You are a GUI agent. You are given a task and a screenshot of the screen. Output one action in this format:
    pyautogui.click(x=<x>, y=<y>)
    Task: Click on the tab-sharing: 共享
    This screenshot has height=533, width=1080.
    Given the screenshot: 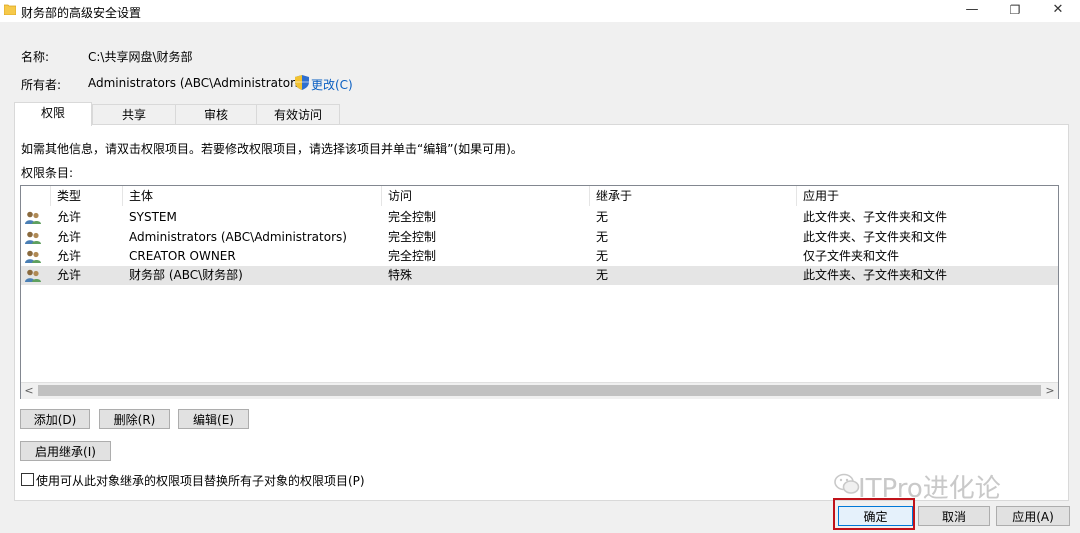 What is the action you would take?
    pyautogui.click(x=134, y=114)
    